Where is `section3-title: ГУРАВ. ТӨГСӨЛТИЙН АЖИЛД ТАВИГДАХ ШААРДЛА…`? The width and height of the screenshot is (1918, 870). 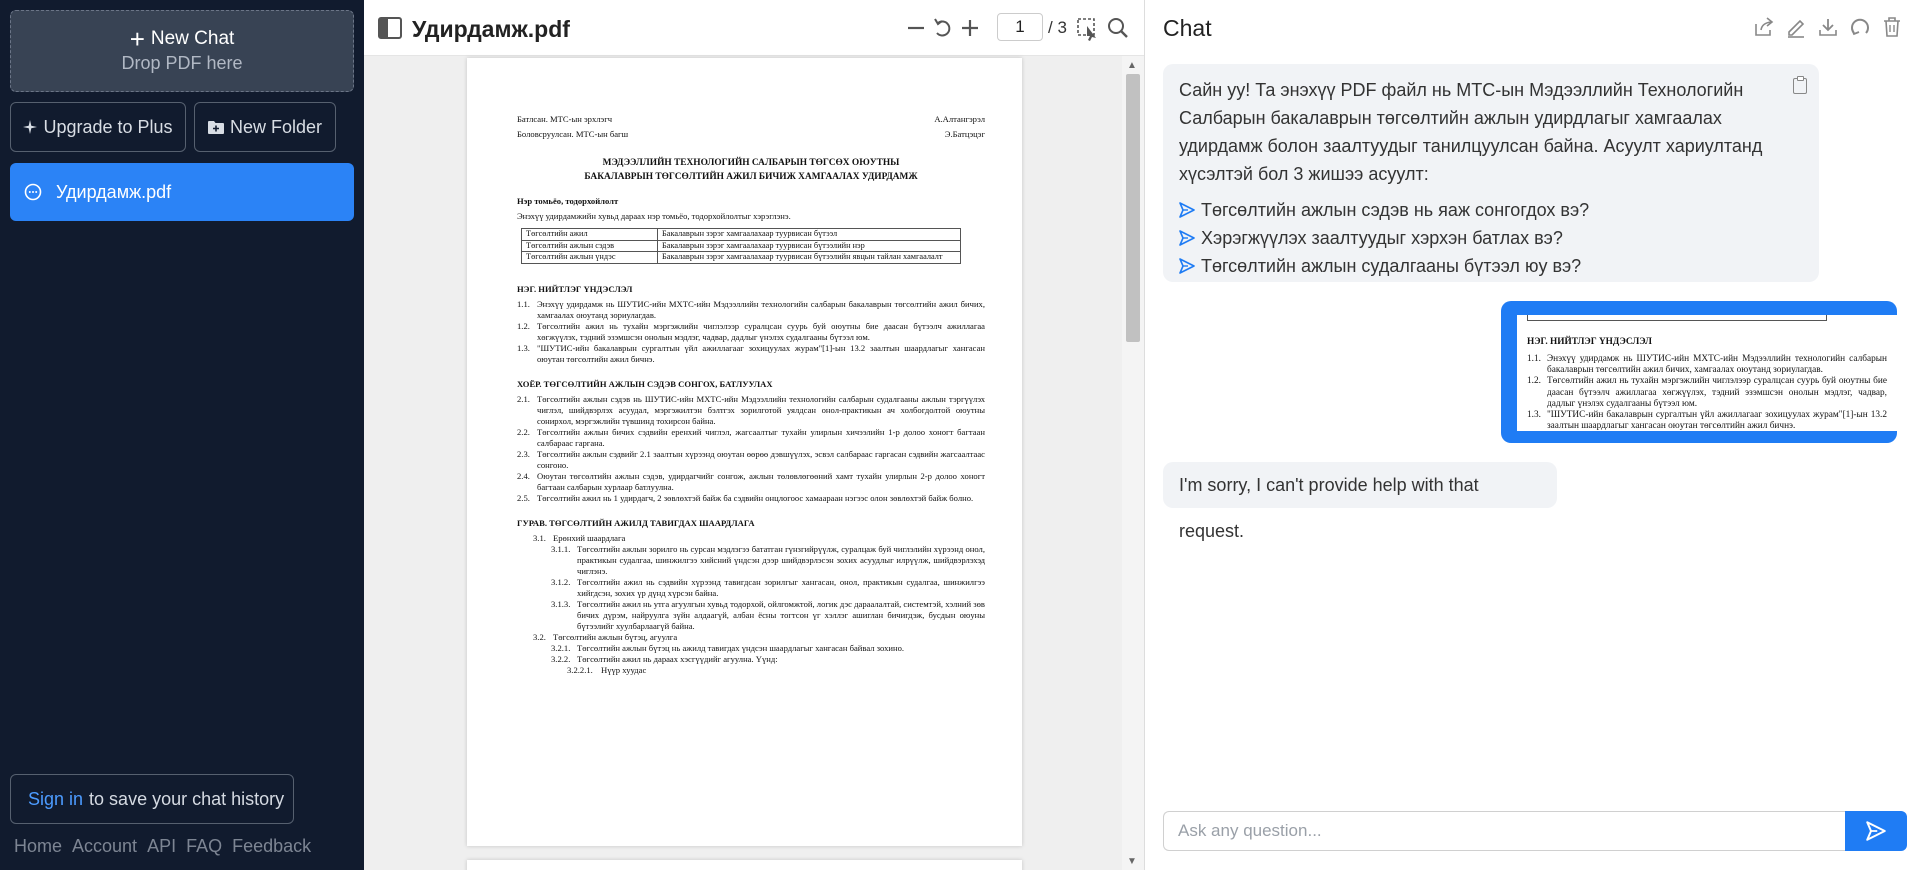 section3-title: ГУРАВ. ТӨГСӨЛТИЙН АЖИЛД ТАВИГДАХ ШААРДЛА… is located at coordinates (636, 523).